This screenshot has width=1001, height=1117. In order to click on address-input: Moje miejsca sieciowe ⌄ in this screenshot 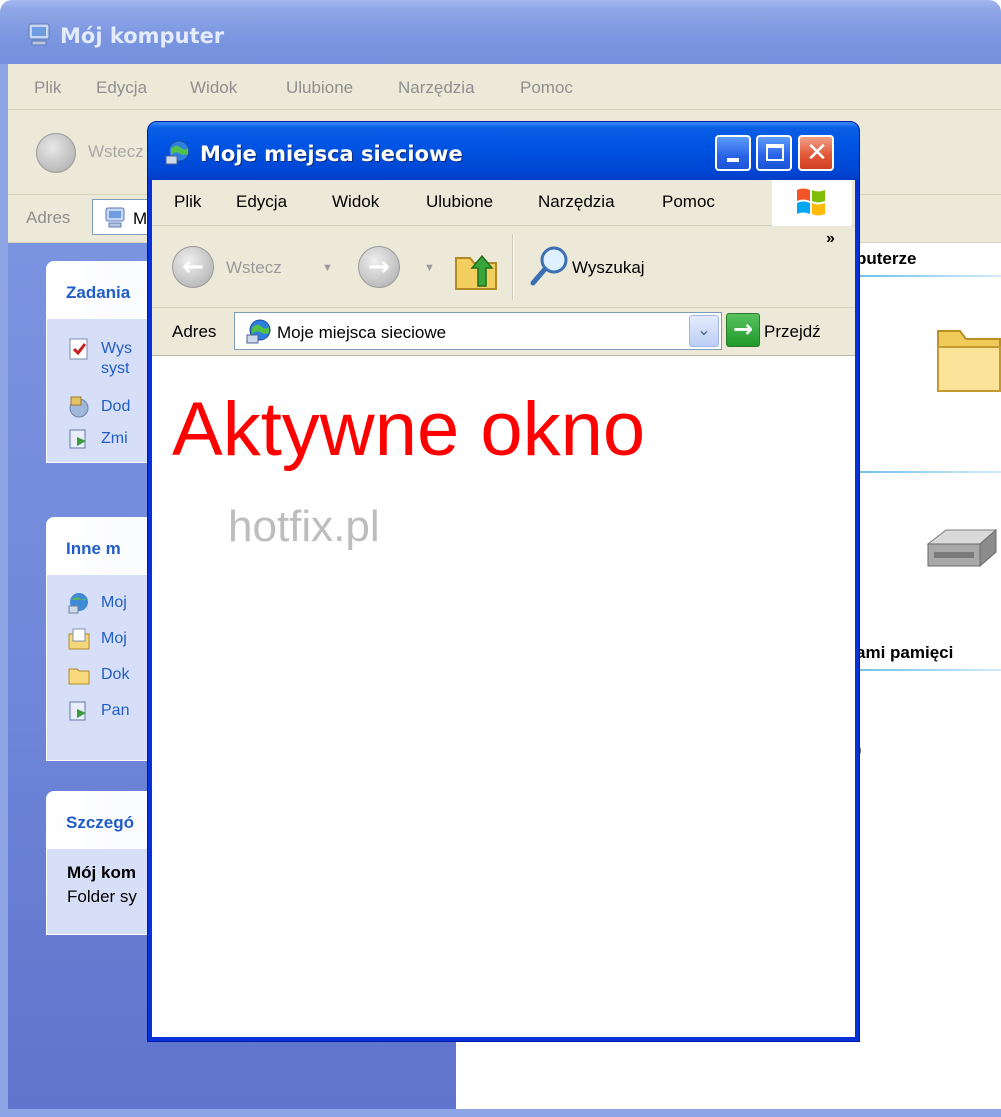, I will do `click(478, 331)`.